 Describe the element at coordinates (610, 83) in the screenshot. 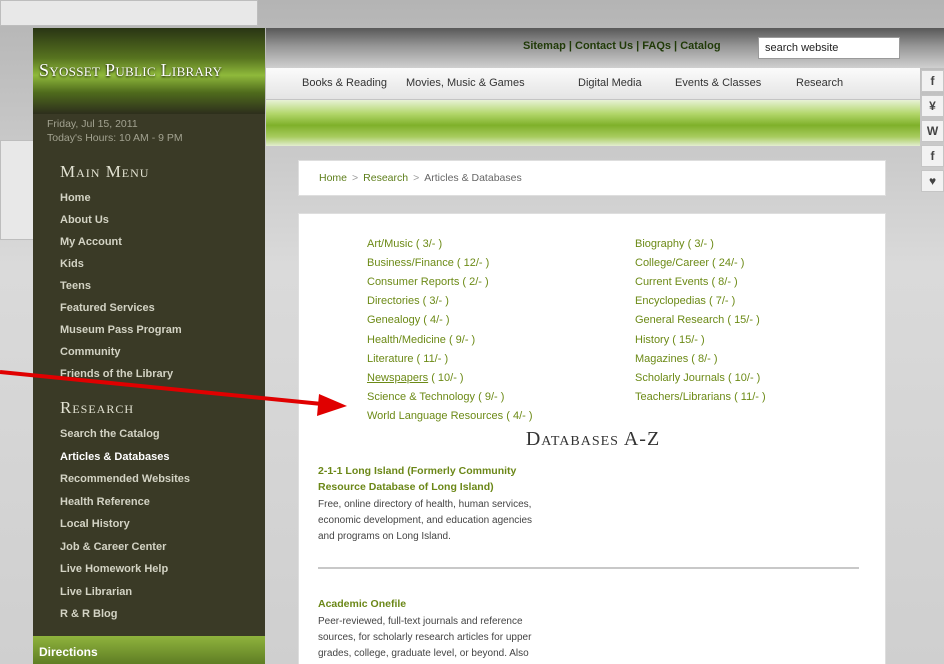

I see `nav-digital-media: Digital Media` at that location.